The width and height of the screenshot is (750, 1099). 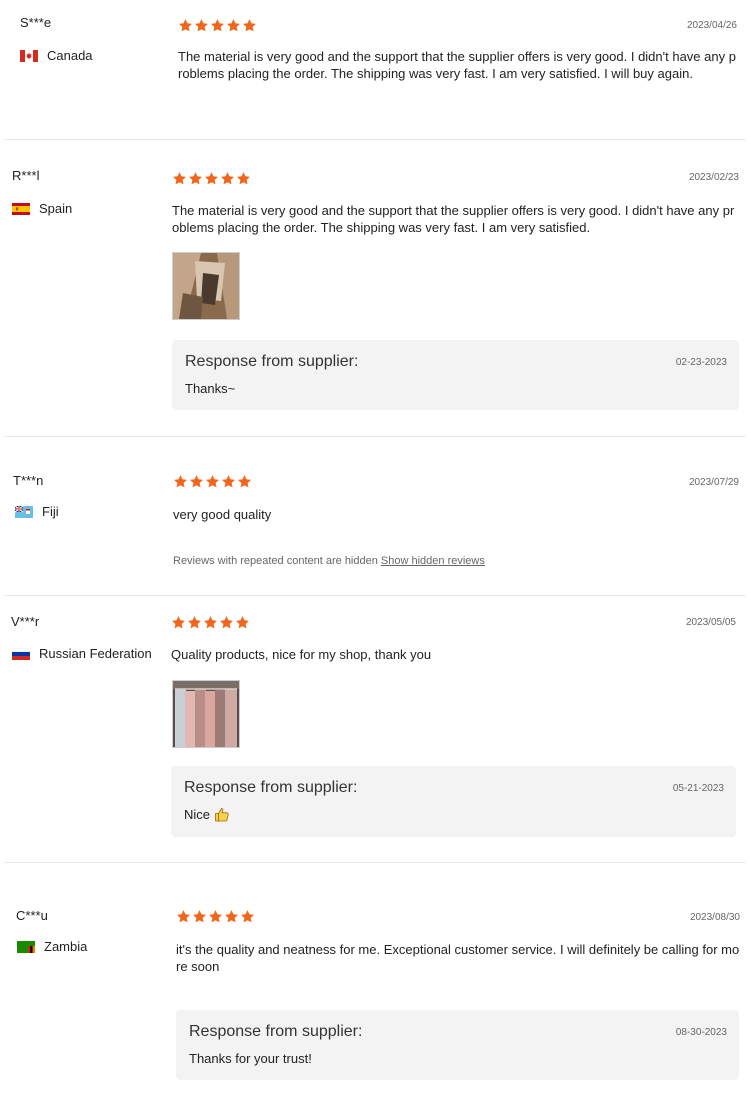 I want to click on review-text: very good quality, so click(x=222, y=514).